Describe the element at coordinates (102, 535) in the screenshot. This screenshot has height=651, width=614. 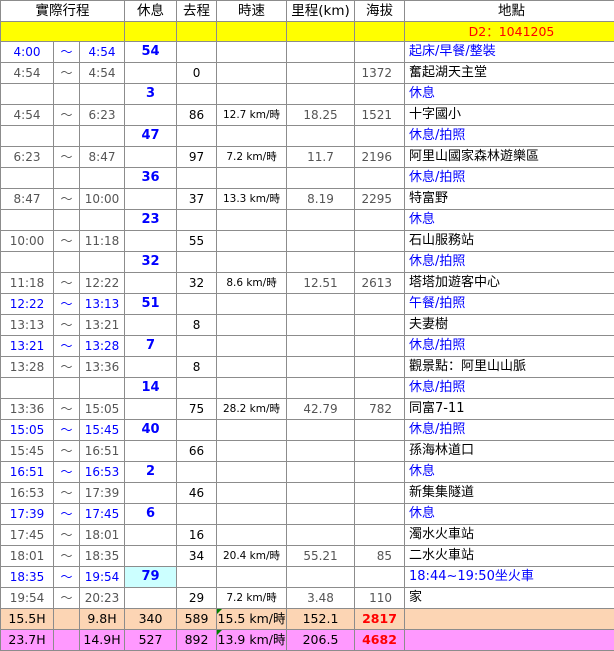
I see `end-time: 18:01` at that location.